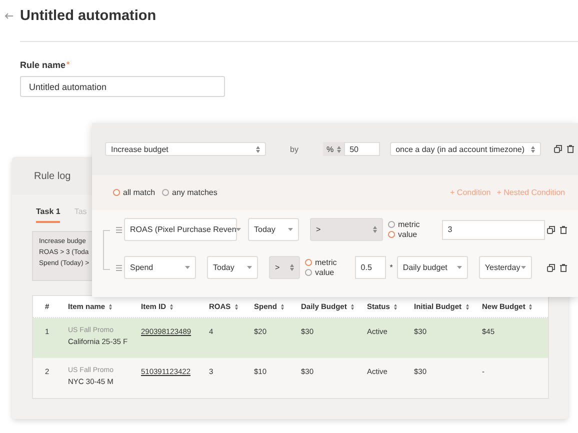 The height and width of the screenshot is (433, 578). I want to click on card-title: Rule log, so click(52, 176).